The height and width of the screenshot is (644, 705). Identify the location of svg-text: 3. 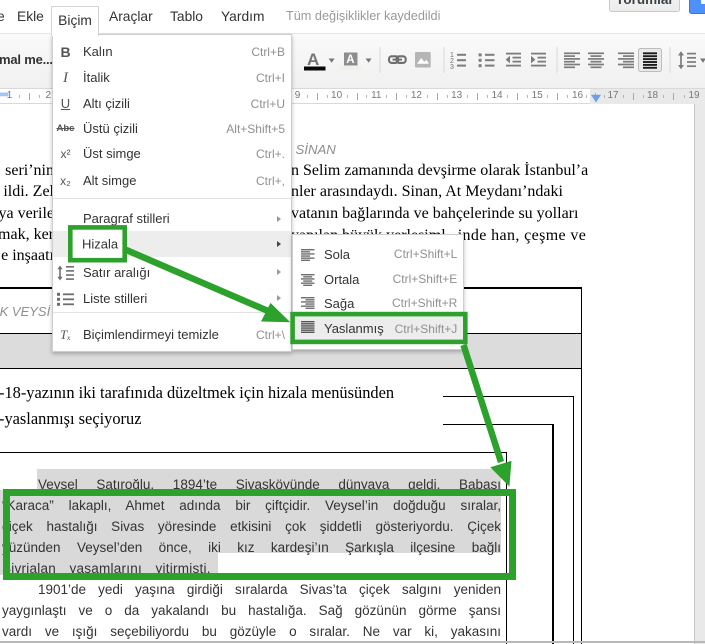
(452, 67).